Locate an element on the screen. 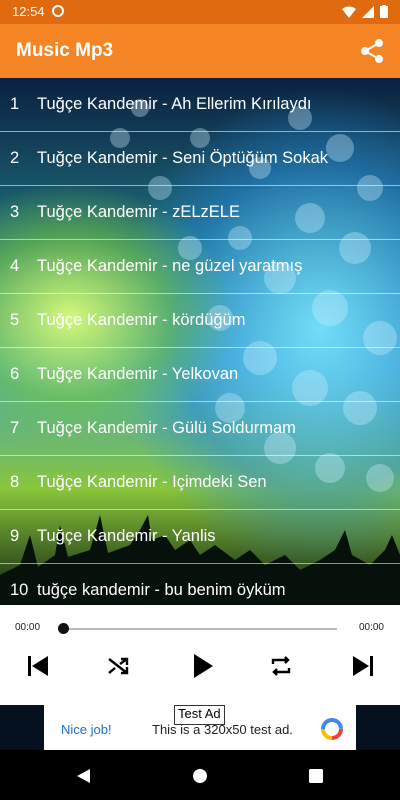  skip-next-icon is located at coordinates (363, 666).